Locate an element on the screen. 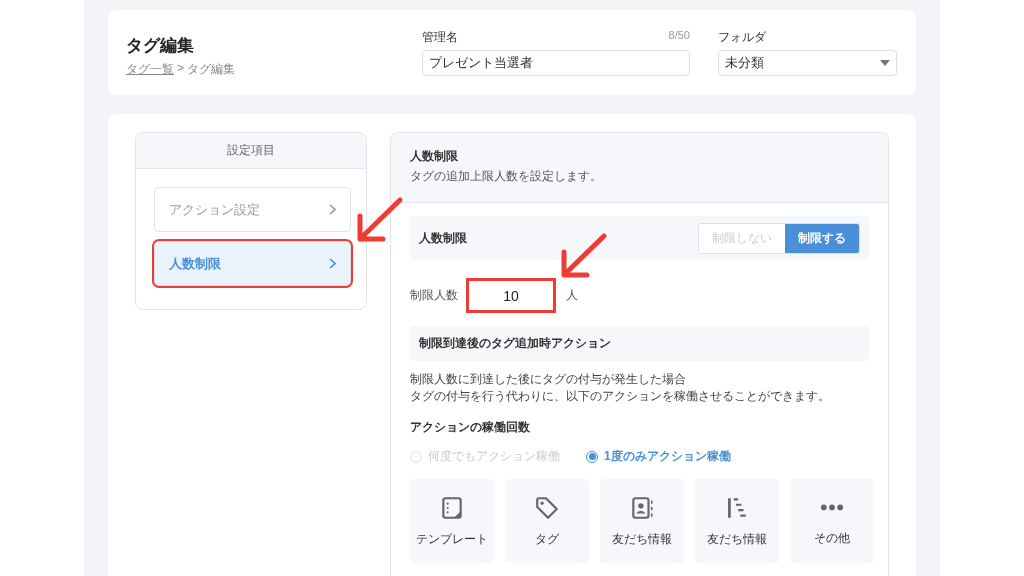 This screenshot has width=1024, height=576. panel-description: タグの追加上限人数を設定します。 is located at coordinates (506, 176).